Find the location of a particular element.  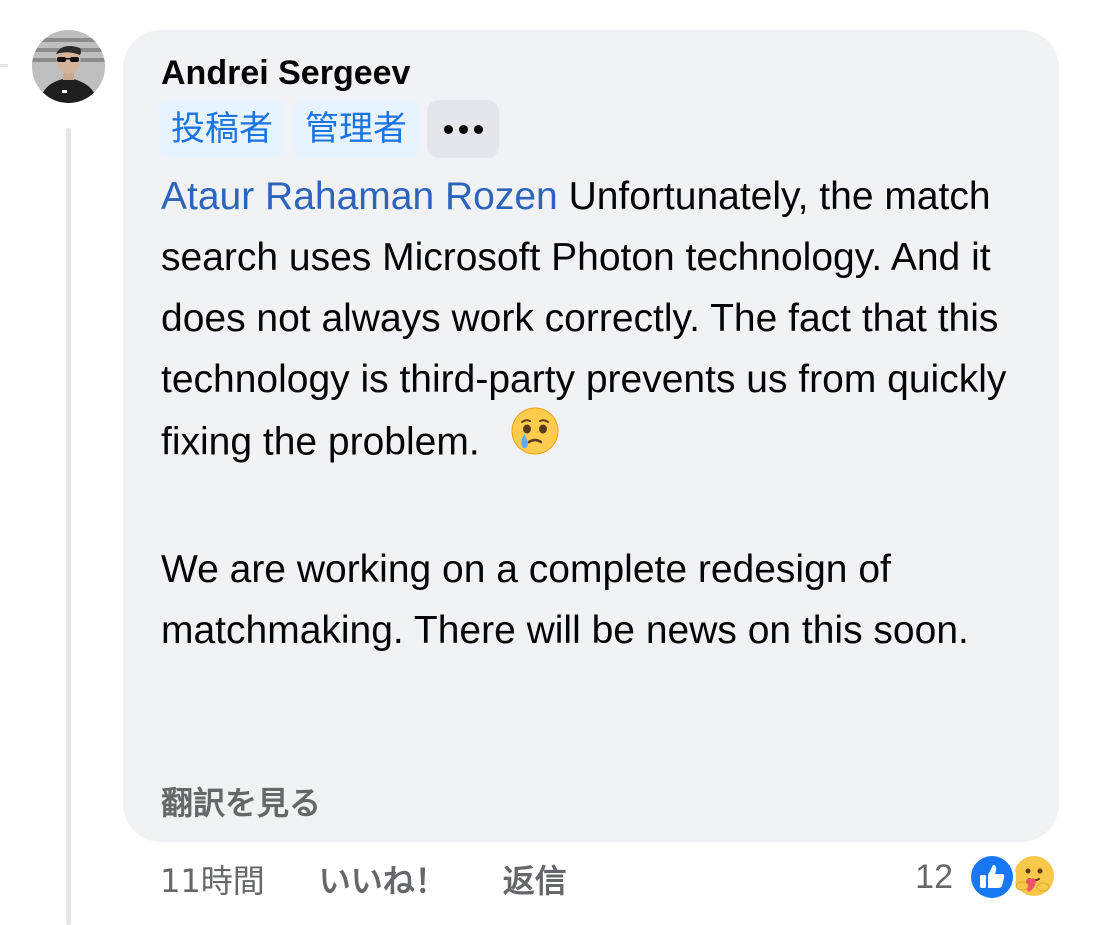

comment-author: Andrei Sergeev is located at coordinates (285, 73).